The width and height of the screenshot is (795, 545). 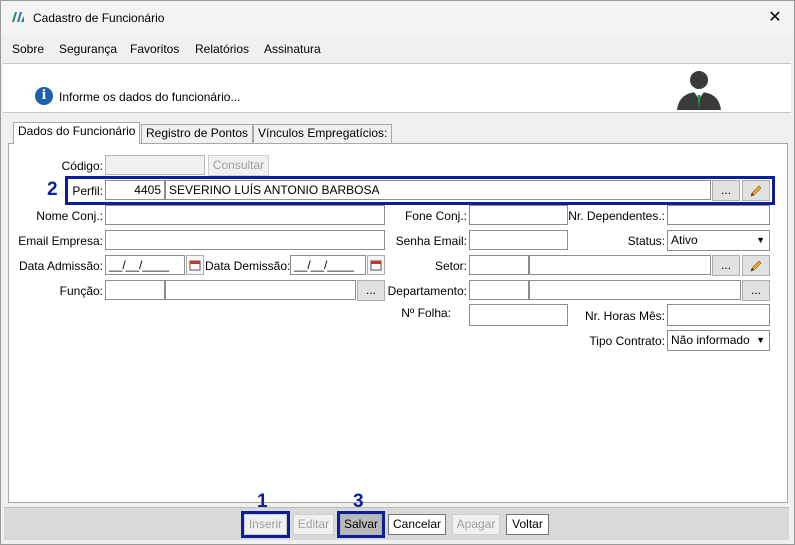 What do you see at coordinates (154, 49) in the screenshot?
I see `menu-favoritos: Favoritos` at bounding box center [154, 49].